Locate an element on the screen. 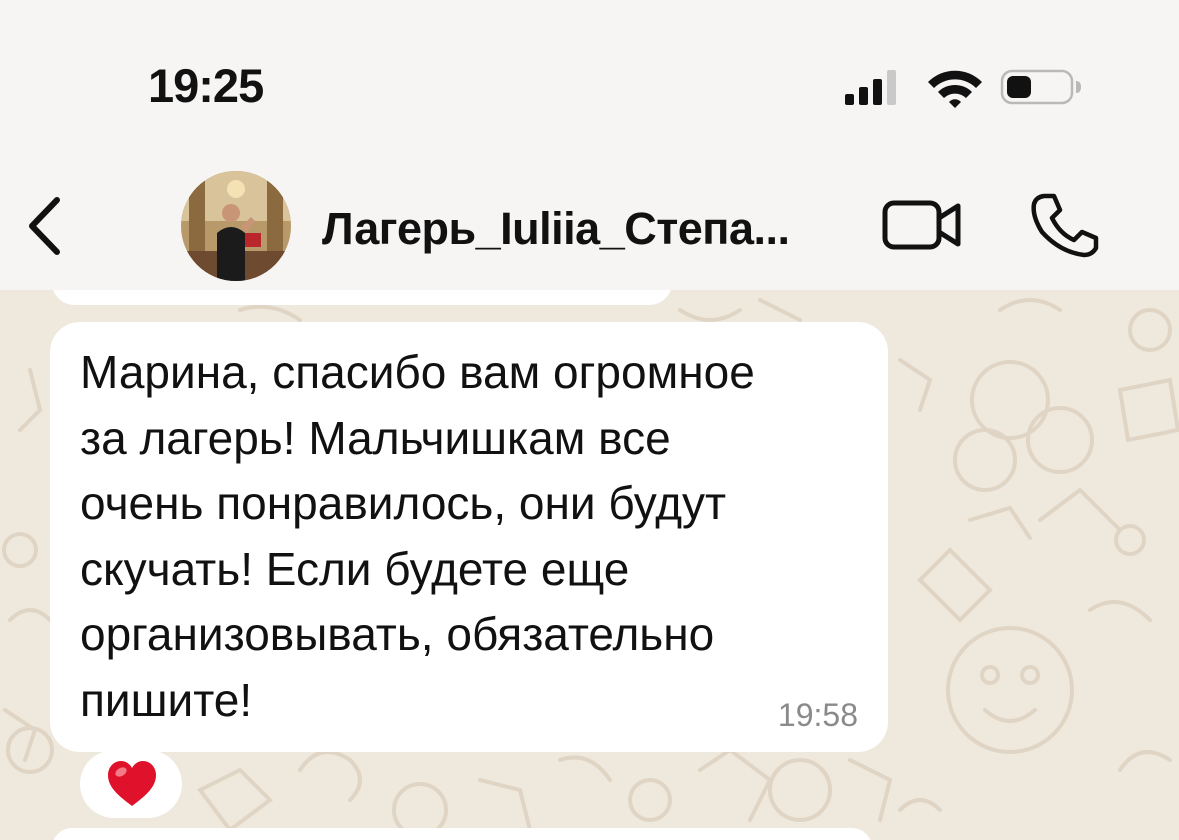 This screenshot has height=840, width=1179. wifi-icon is located at coordinates (955, 89).